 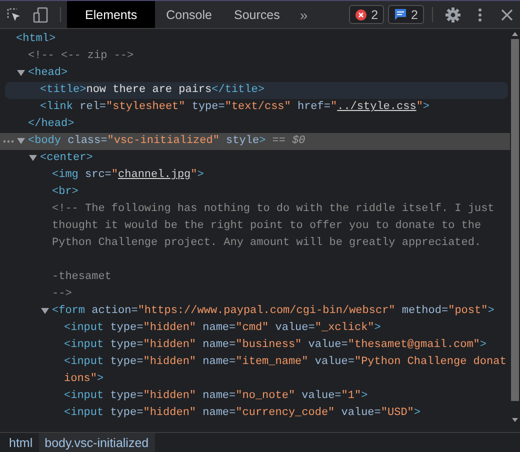 What do you see at coordinates (36, 39) in the screenshot?
I see `code-line: <html>` at bounding box center [36, 39].